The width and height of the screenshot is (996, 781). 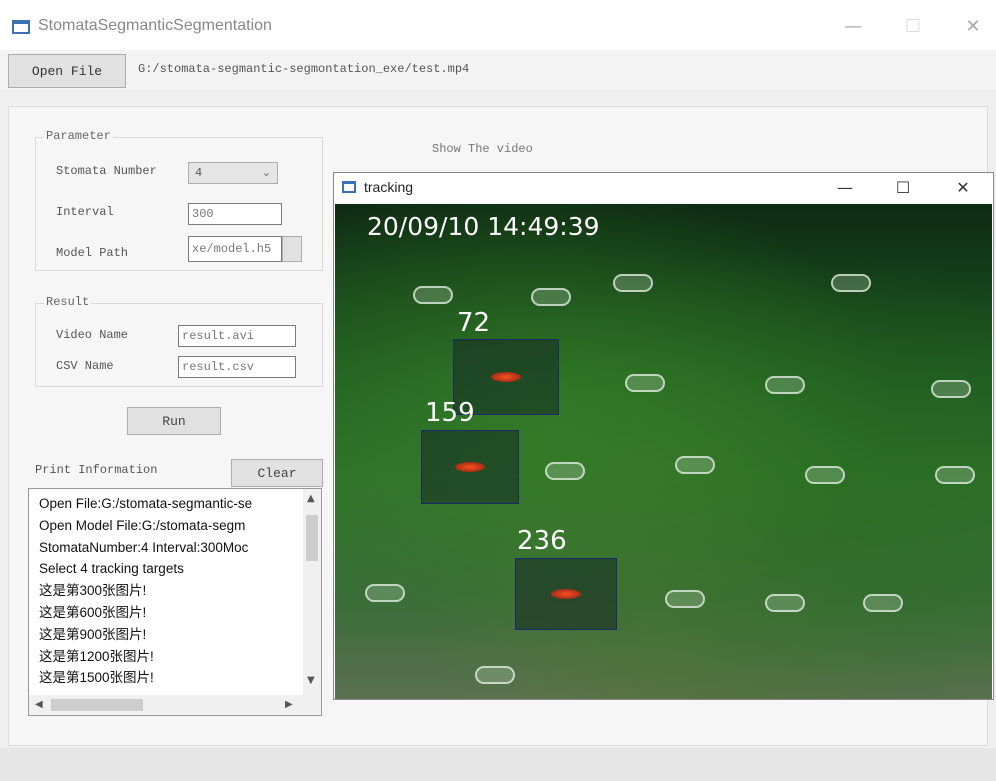 What do you see at coordinates (973, 27) in the screenshot?
I see `close-button: ✕` at bounding box center [973, 27].